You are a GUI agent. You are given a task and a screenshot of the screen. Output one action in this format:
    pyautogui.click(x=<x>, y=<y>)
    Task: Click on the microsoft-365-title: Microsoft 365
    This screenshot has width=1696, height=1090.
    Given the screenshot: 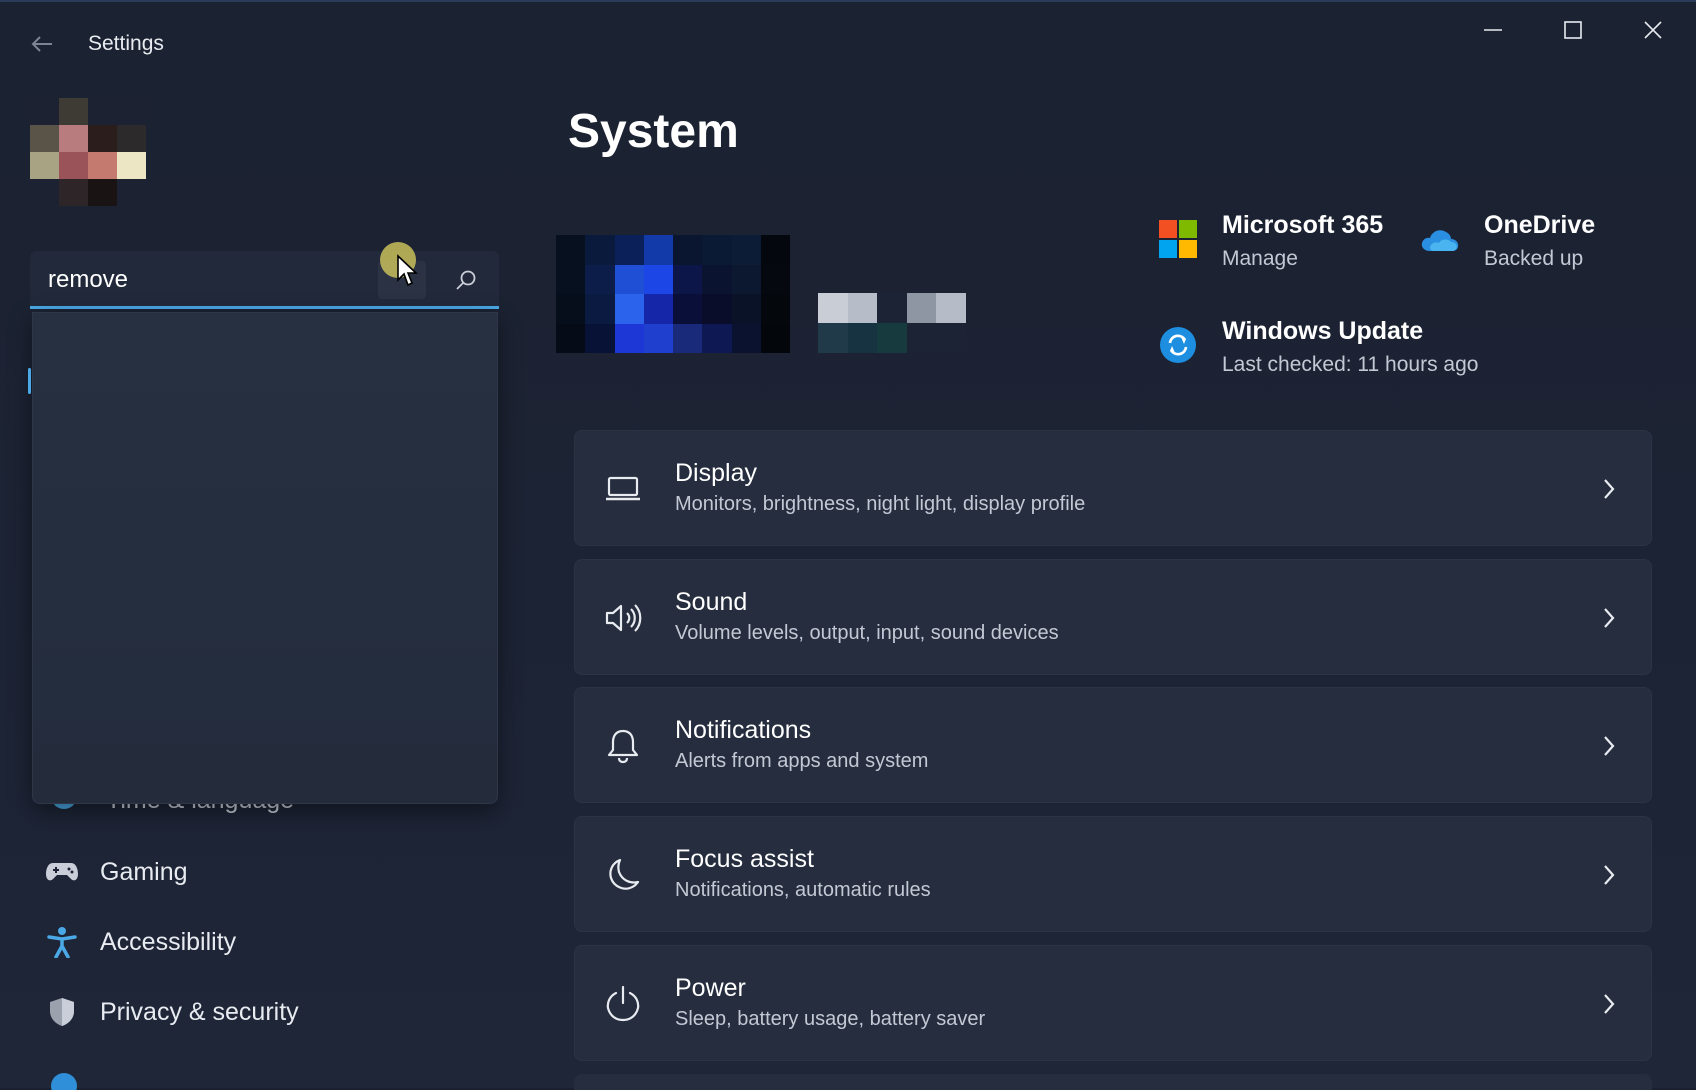 What is the action you would take?
    pyautogui.click(x=1303, y=225)
    